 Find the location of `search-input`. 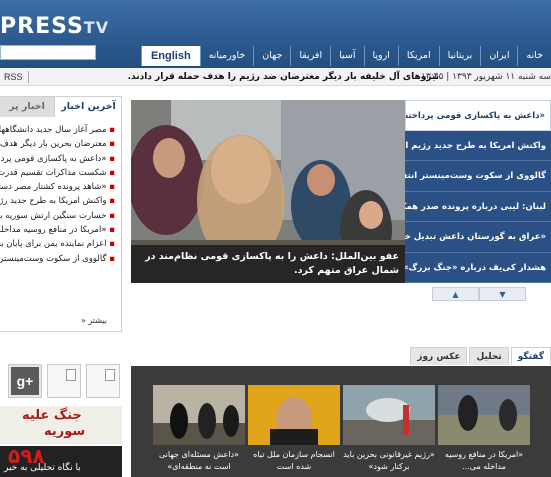

search-input is located at coordinates (48, 52).